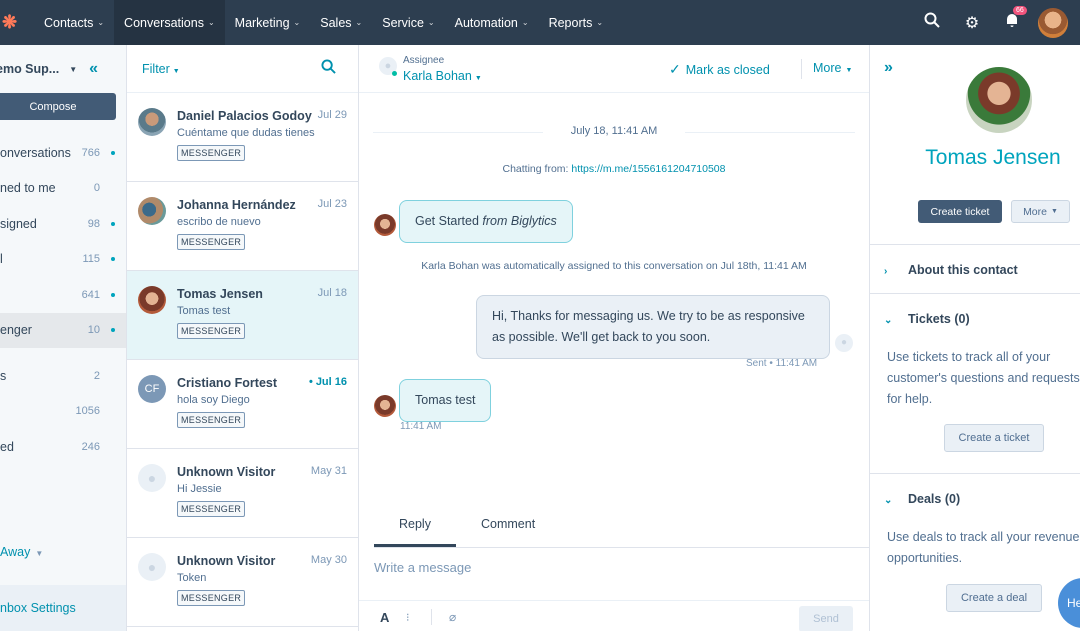  Describe the element at coordinates (960, 211) in the screenshot. I see `create-ticket-button: Create ticket` at that location.